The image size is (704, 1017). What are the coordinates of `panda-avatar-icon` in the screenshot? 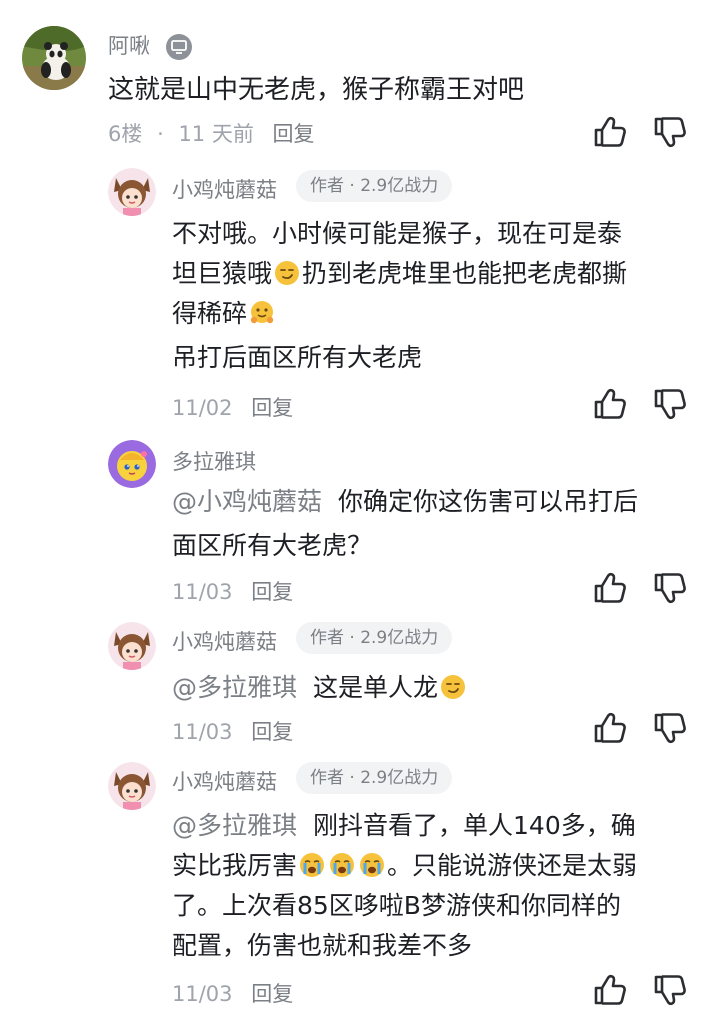 It's located at (54, 58).